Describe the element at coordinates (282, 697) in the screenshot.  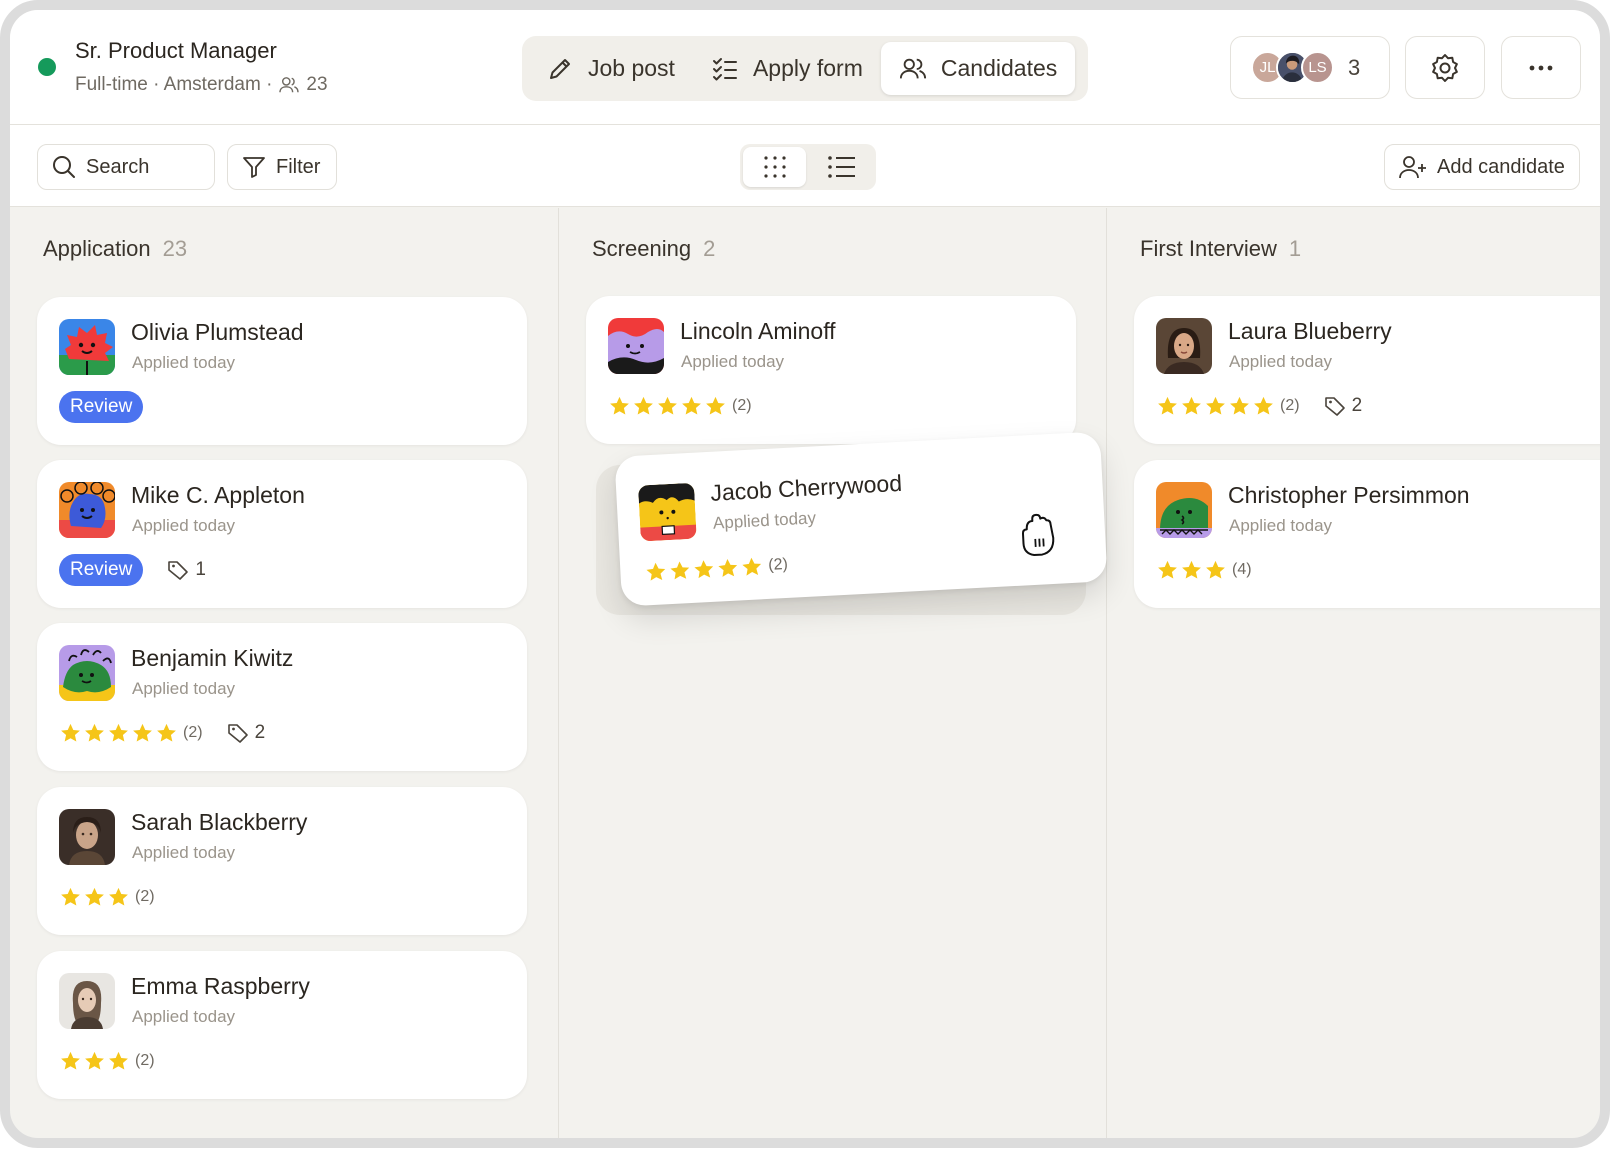
I see `candidate-card: Benjamin Kiwitz Applied today (2) 2` at that location.